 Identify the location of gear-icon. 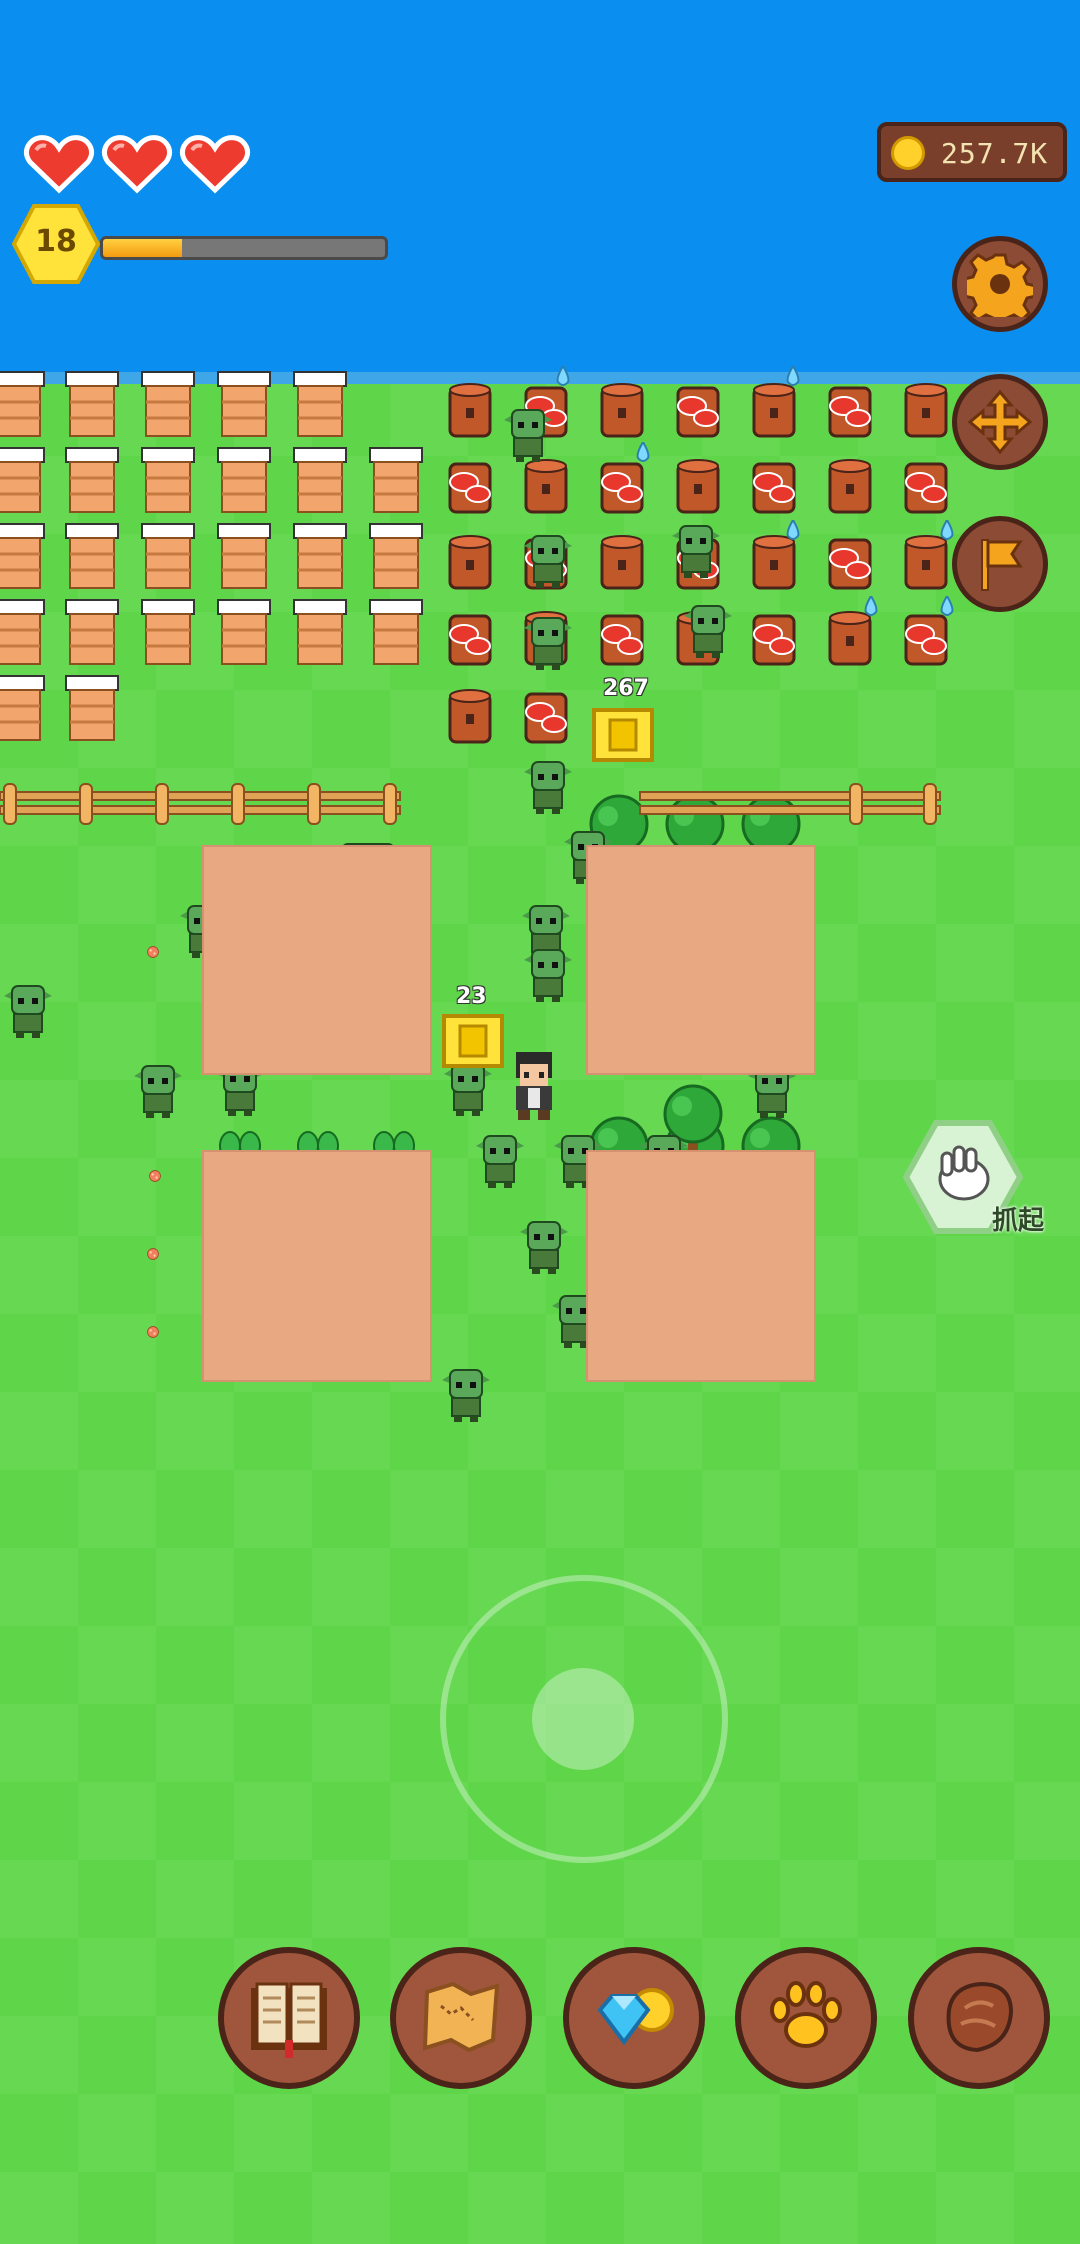
(1000, 285).